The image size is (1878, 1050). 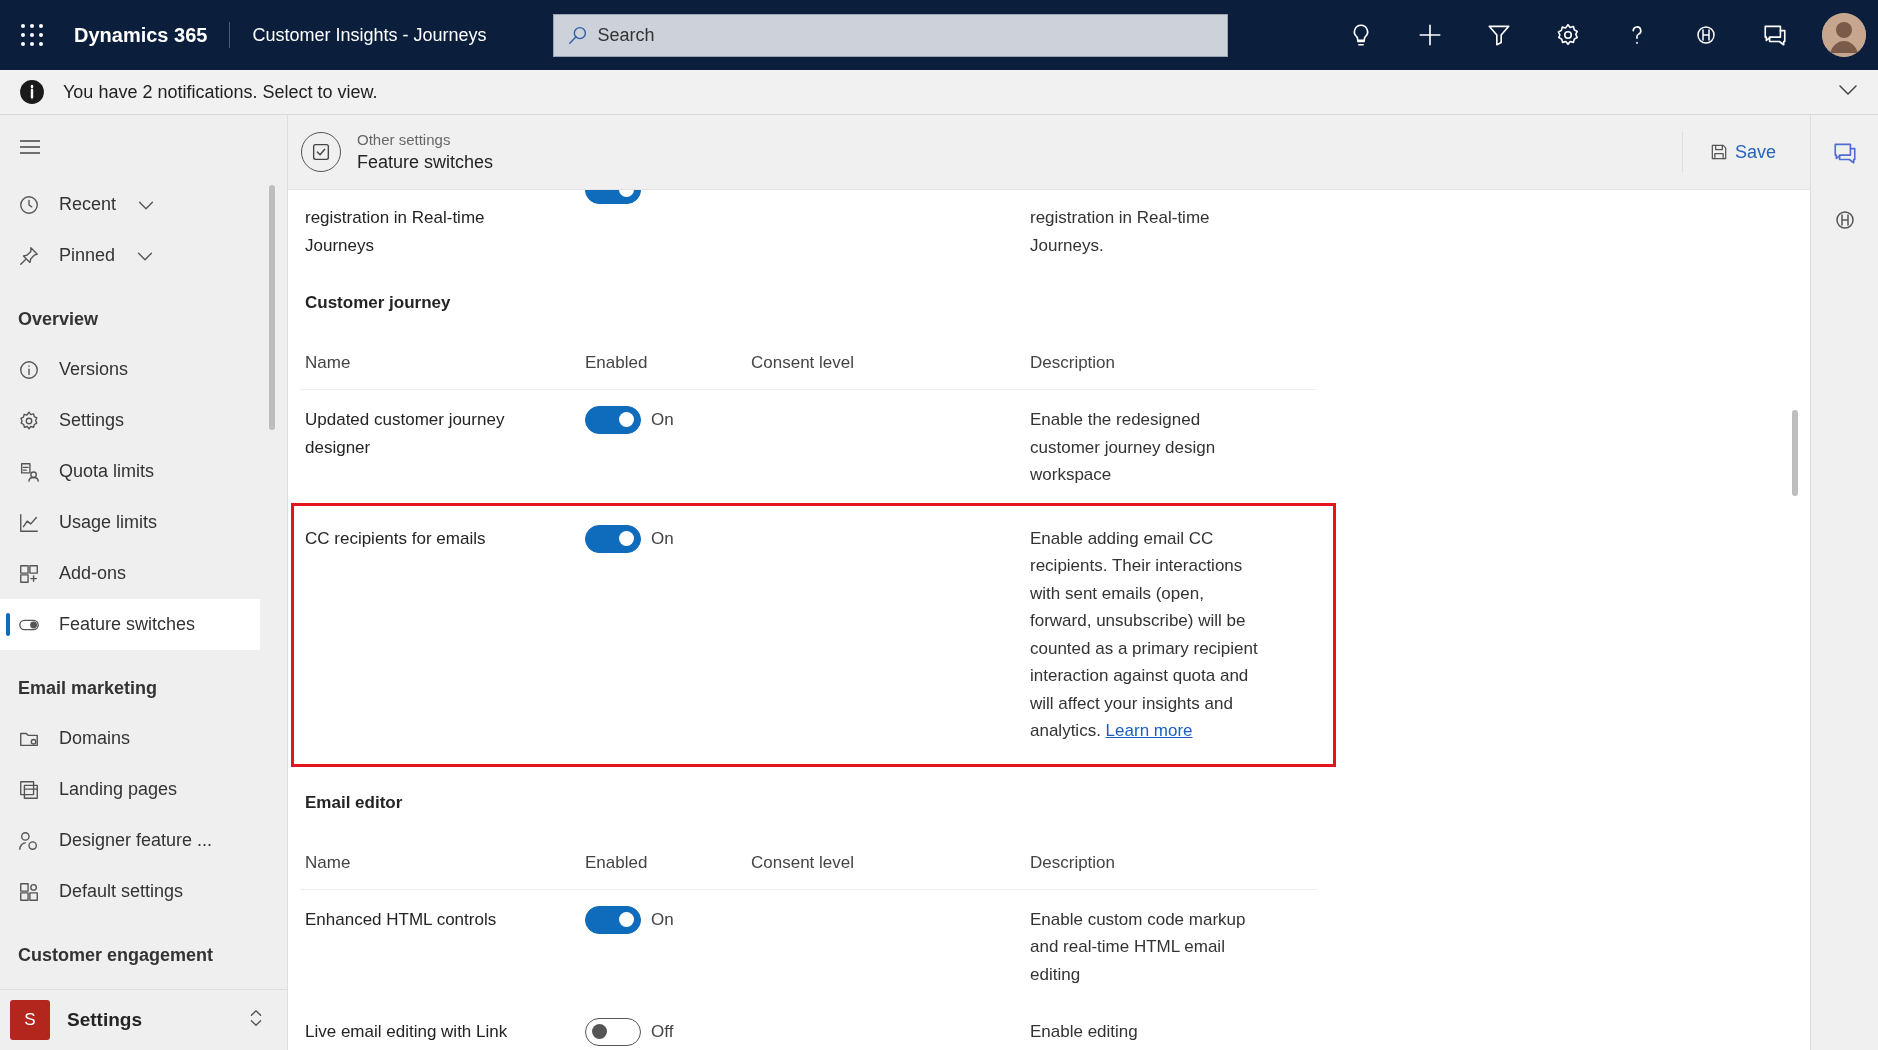 I want to click on feature-description: Enable the redesigned customer journey design workspace, so click(x=1123, y=447).